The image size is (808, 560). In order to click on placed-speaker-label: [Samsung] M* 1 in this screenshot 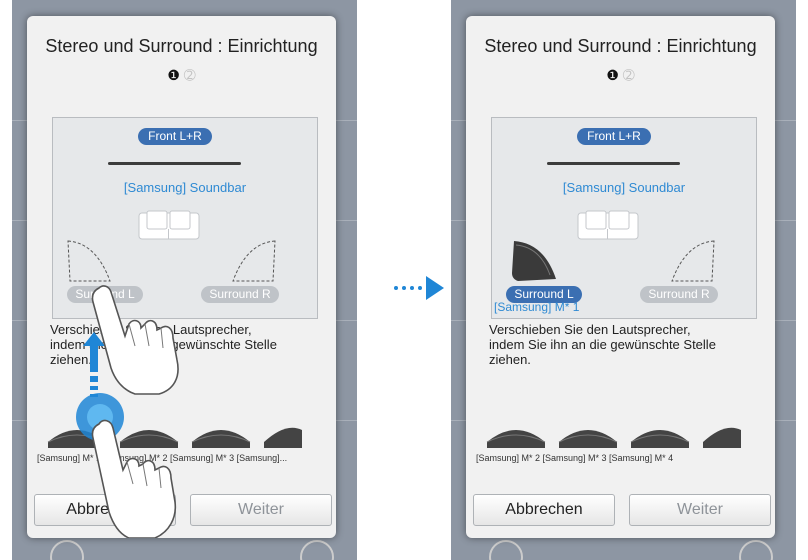, I will do `click(537, 307)`.